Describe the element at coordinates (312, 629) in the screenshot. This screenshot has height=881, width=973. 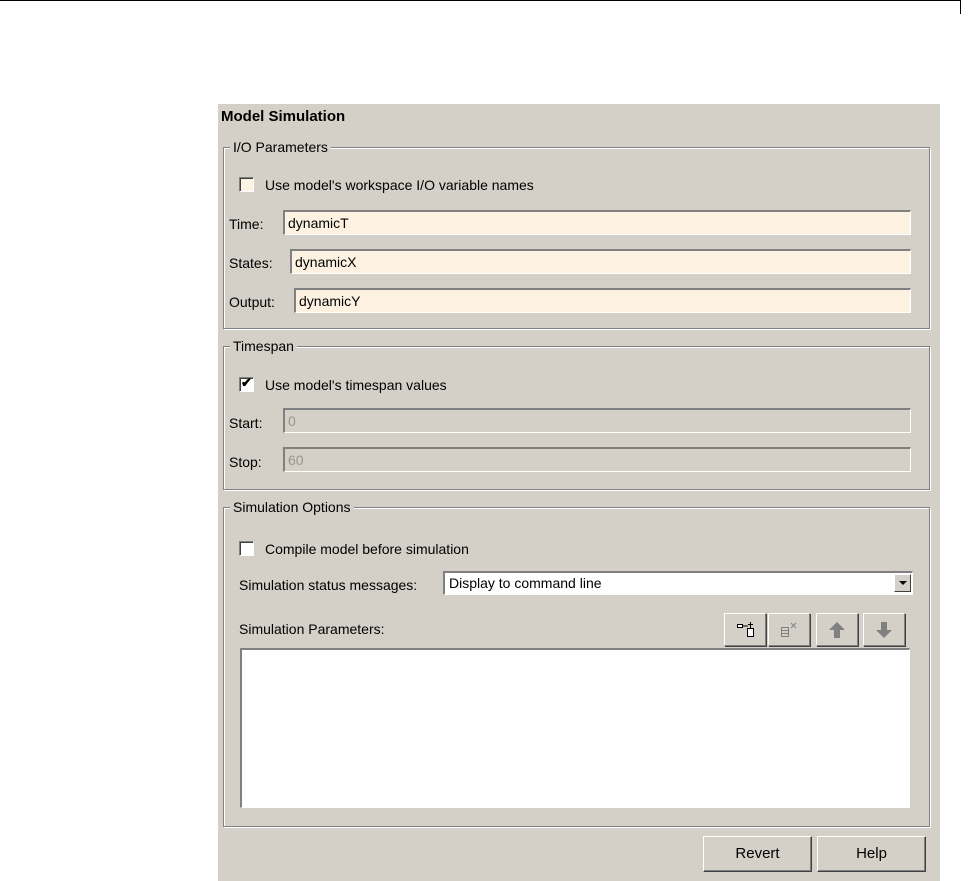
I see `simulation-parameters-label: Simulation Parameters:` at that location.